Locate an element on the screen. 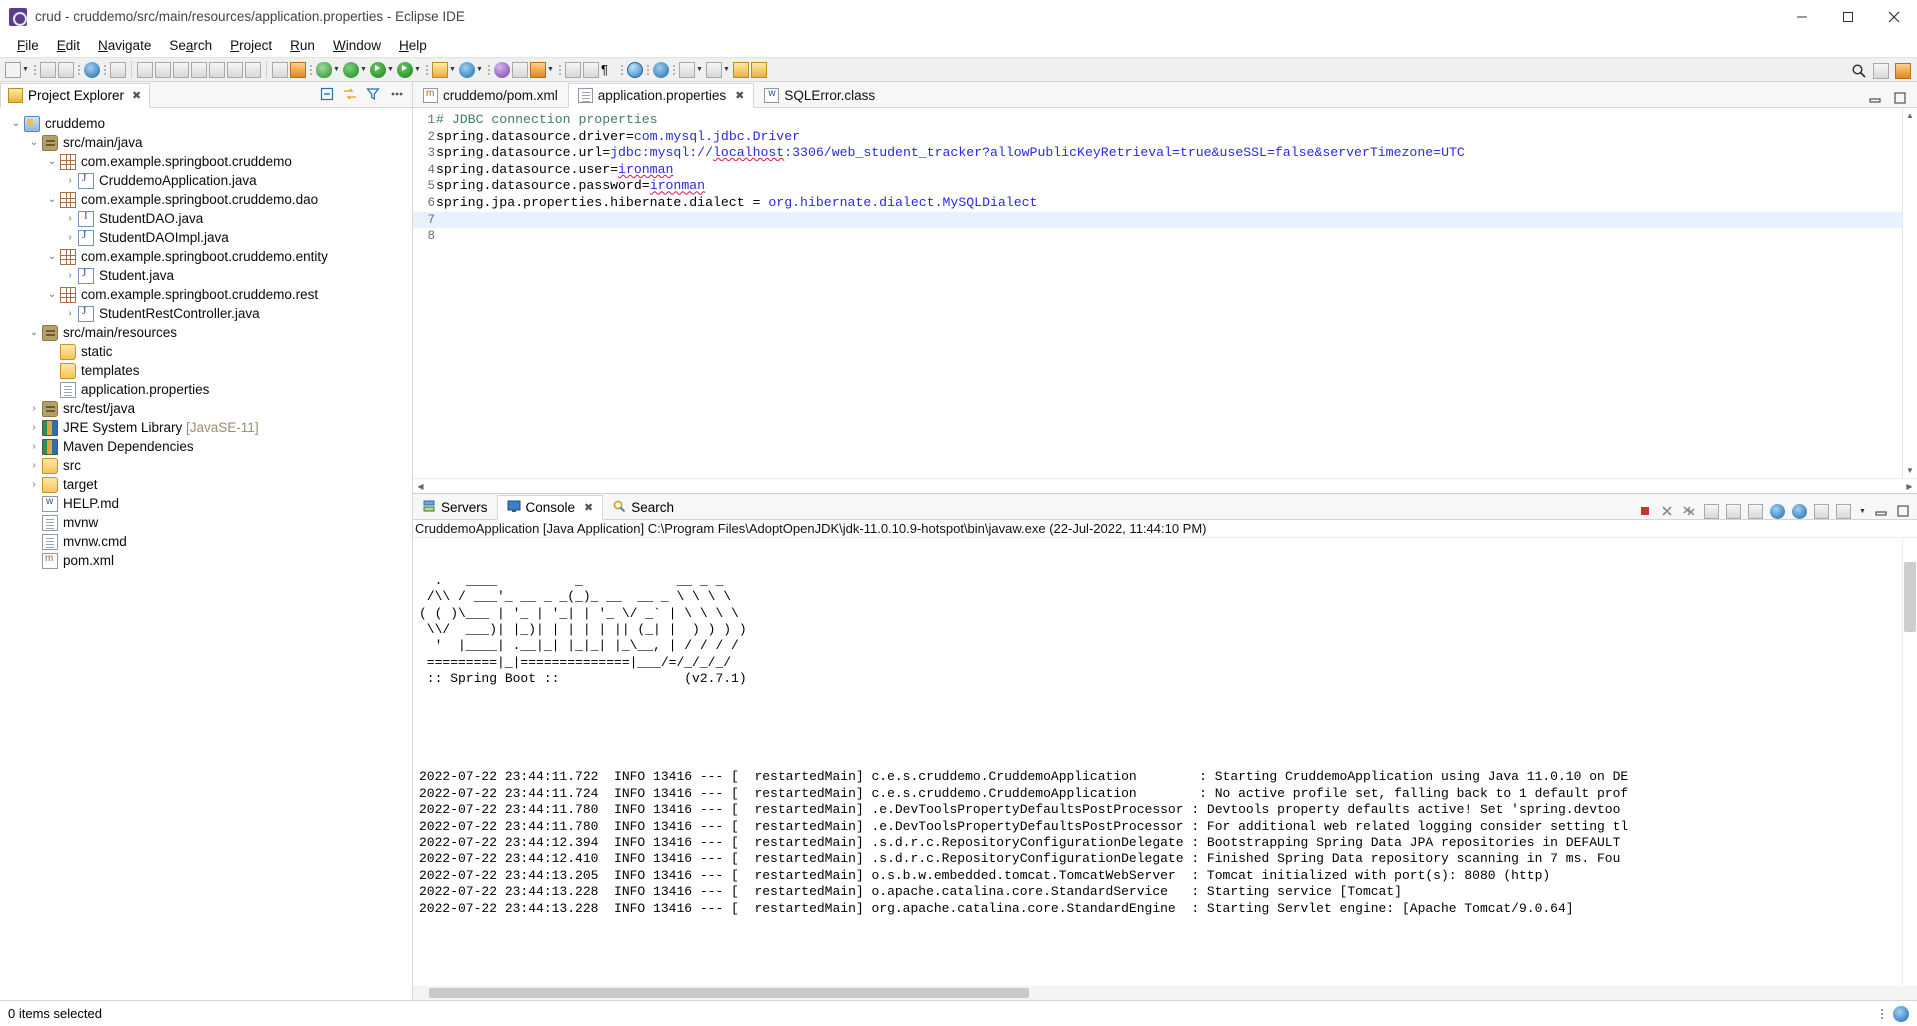 This screenshot has width=1917, height=1026. tree-item: application.properties is located at coordinates (206, 389).